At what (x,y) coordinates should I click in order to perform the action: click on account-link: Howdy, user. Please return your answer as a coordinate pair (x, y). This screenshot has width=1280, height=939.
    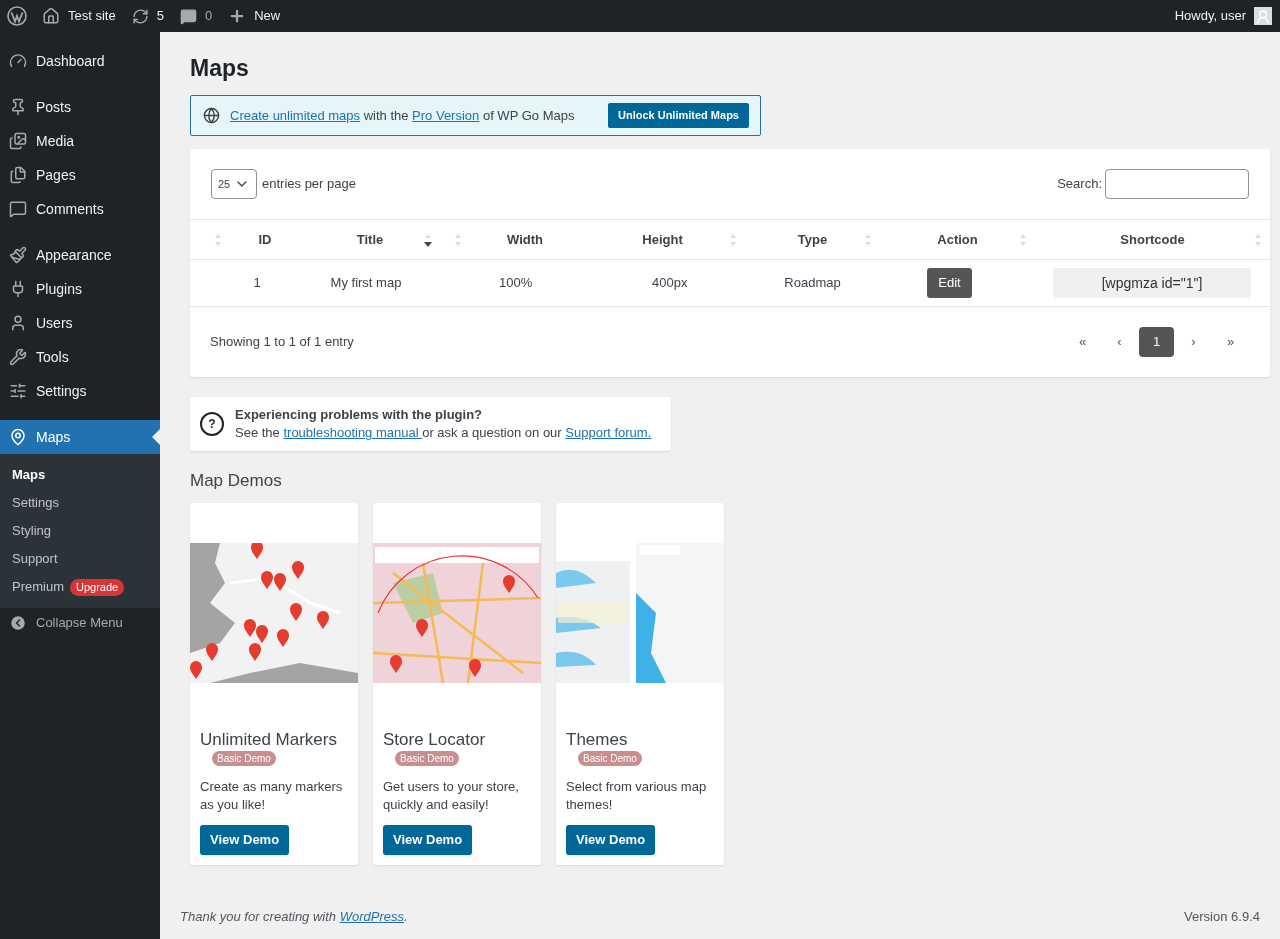
    Looking at the image, I should click on (1227, 16).